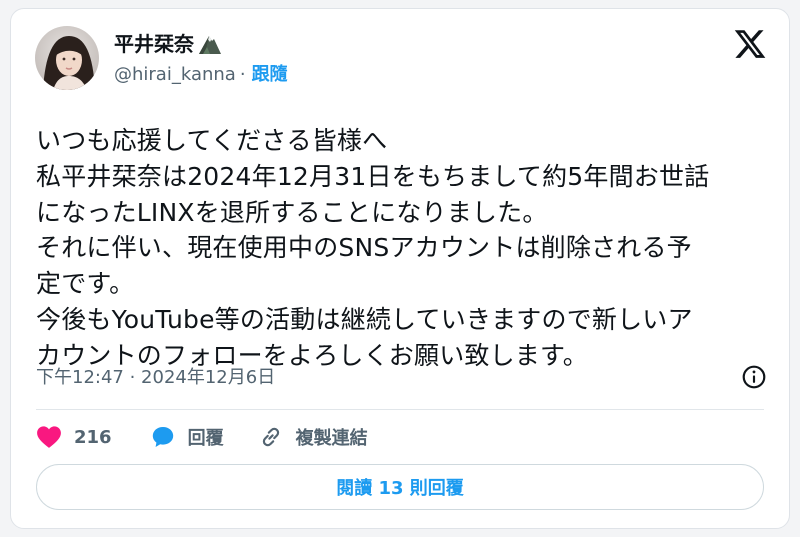 The image size is (800, 537). What do you see at coordinates (292, 212) in the screenshot?
I see `tweet-line: になったLINXを退所することになりました。` at bounding box center [292, 212].